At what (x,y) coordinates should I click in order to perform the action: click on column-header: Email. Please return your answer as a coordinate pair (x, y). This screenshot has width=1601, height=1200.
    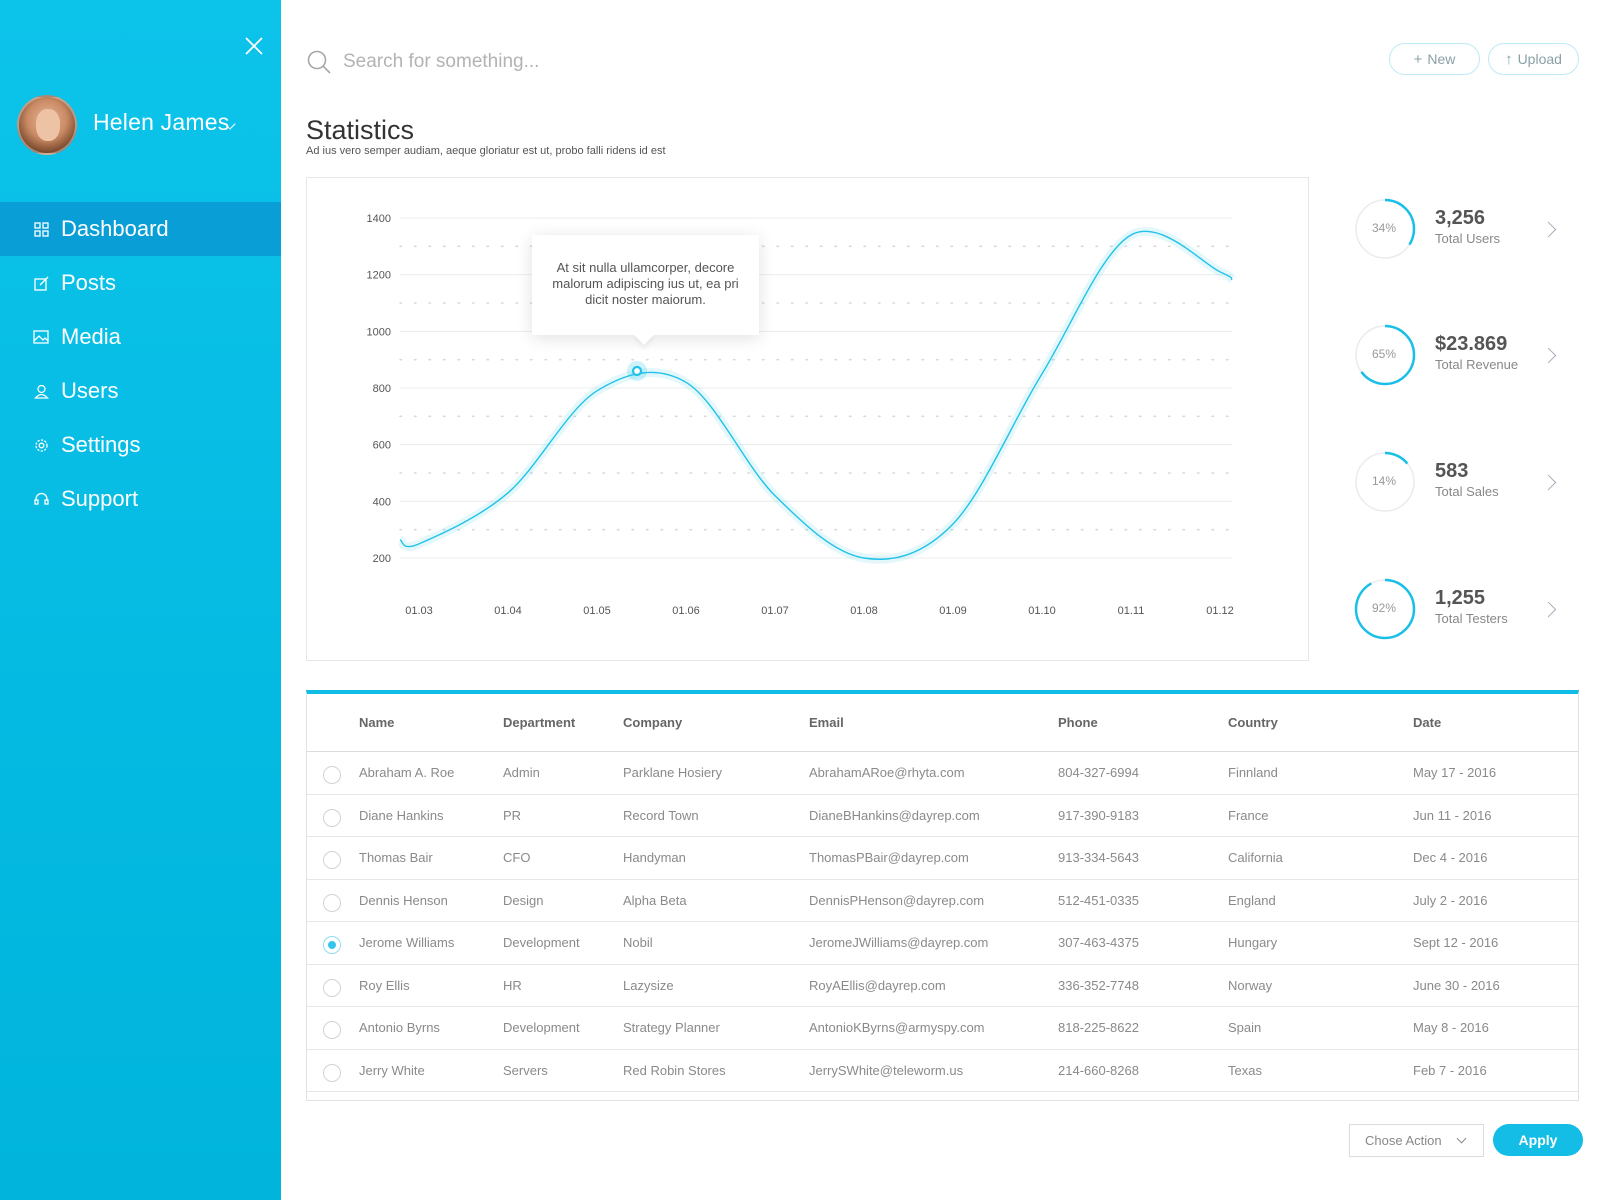
    Looking at the image, I should click on (826, 722).